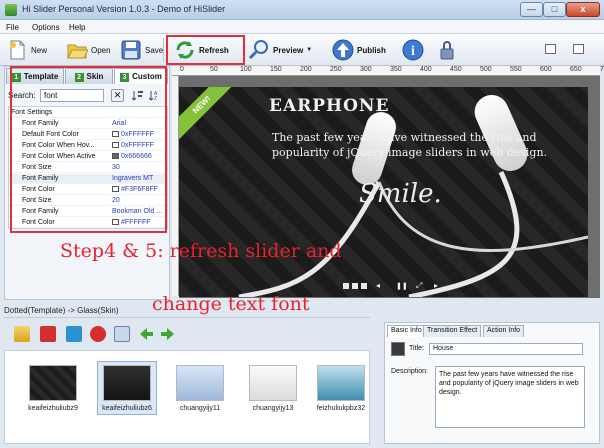 The height and width of the screenshot is (448, 604). Describe the element at coordinates (400, 194) in the screenshot. I see `slide-tagline: Smile.` at that location.